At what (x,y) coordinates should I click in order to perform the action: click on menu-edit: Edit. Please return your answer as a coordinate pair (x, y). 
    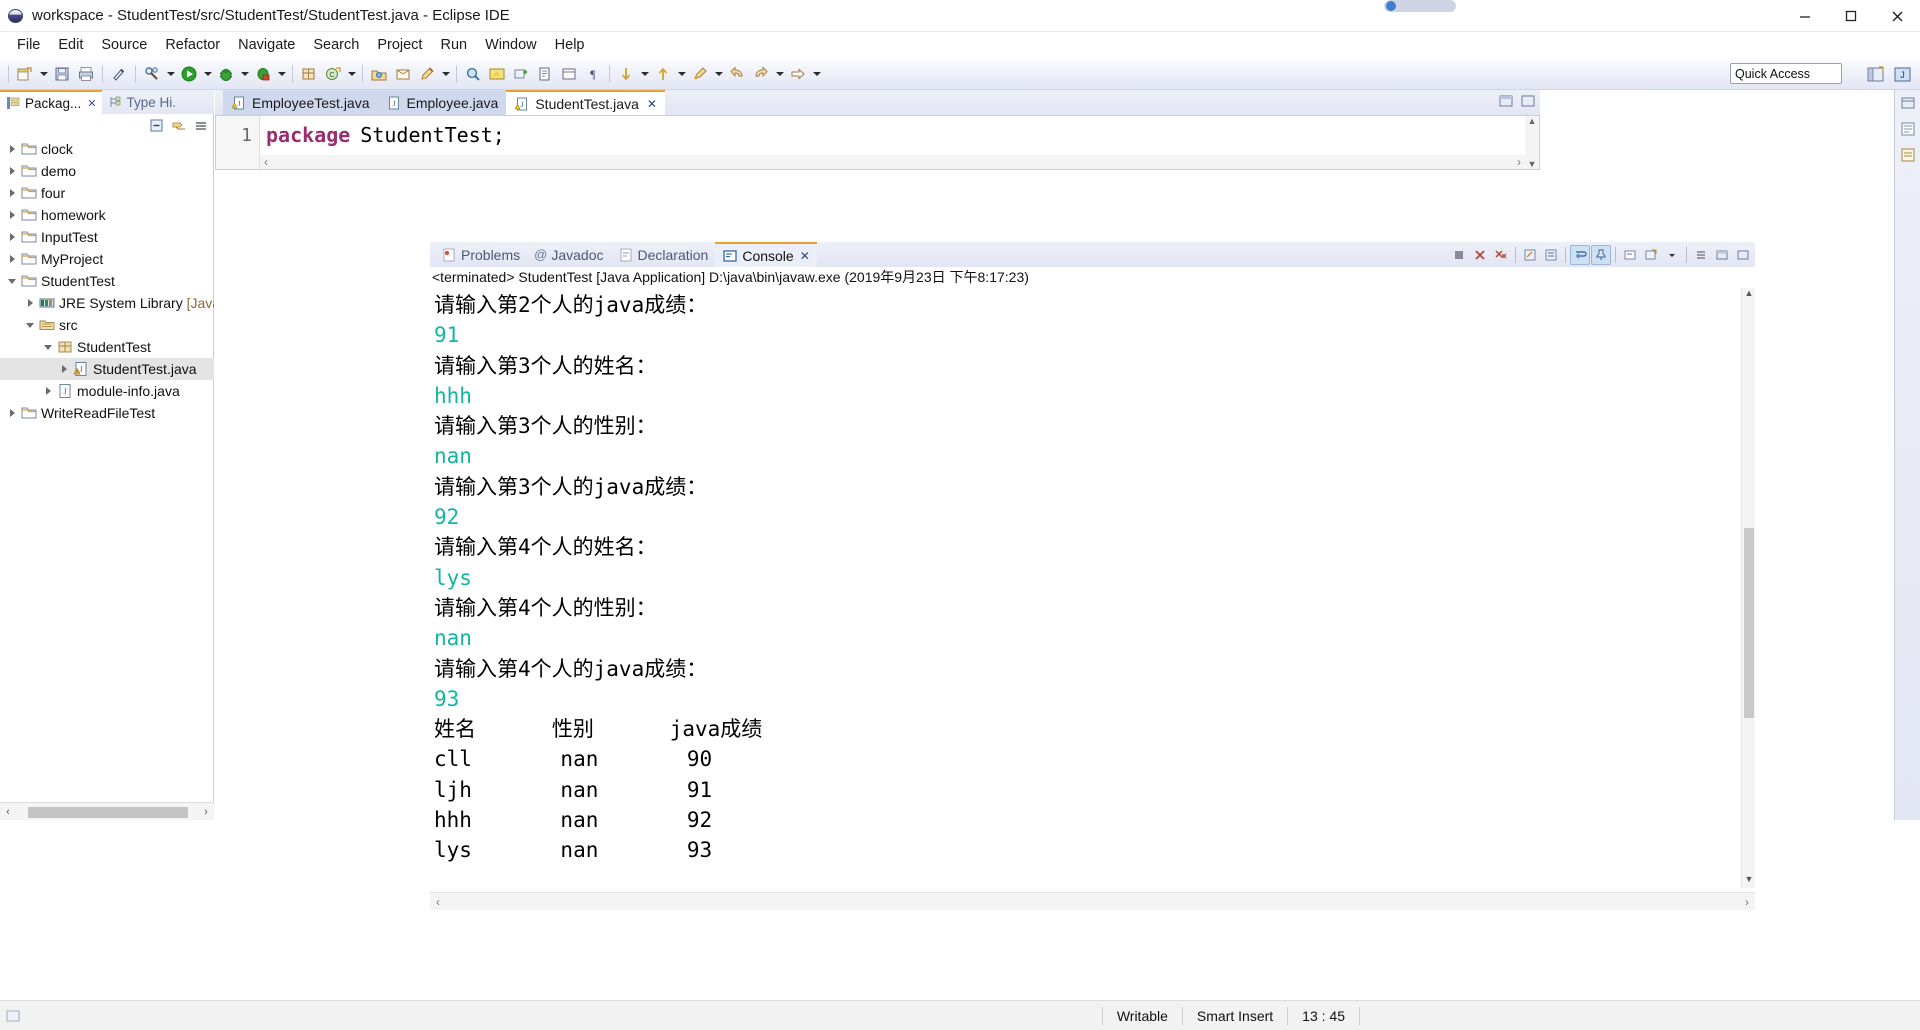
    Looking at the image, I should click on (70, 45).